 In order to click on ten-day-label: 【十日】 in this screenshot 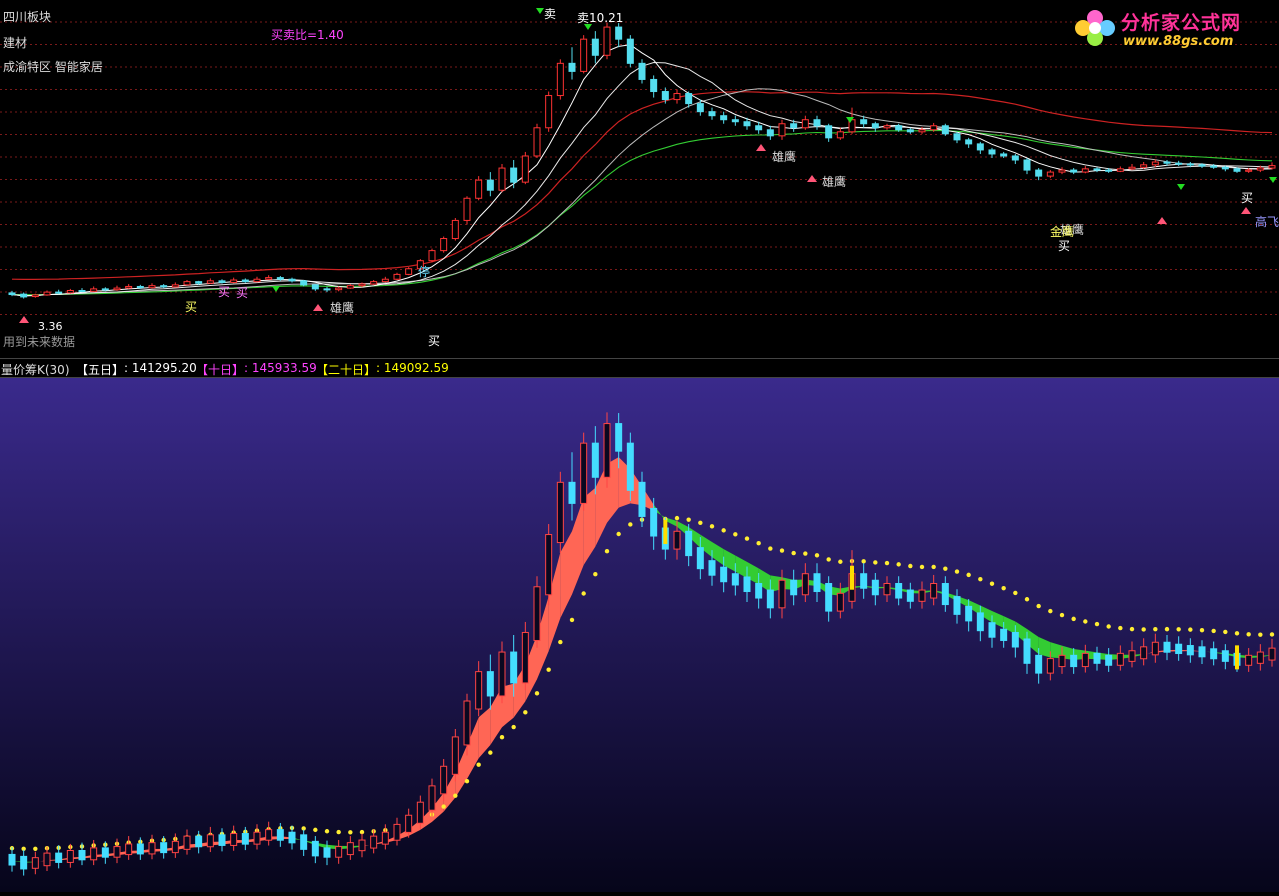, I will do `click(220, 370)`.